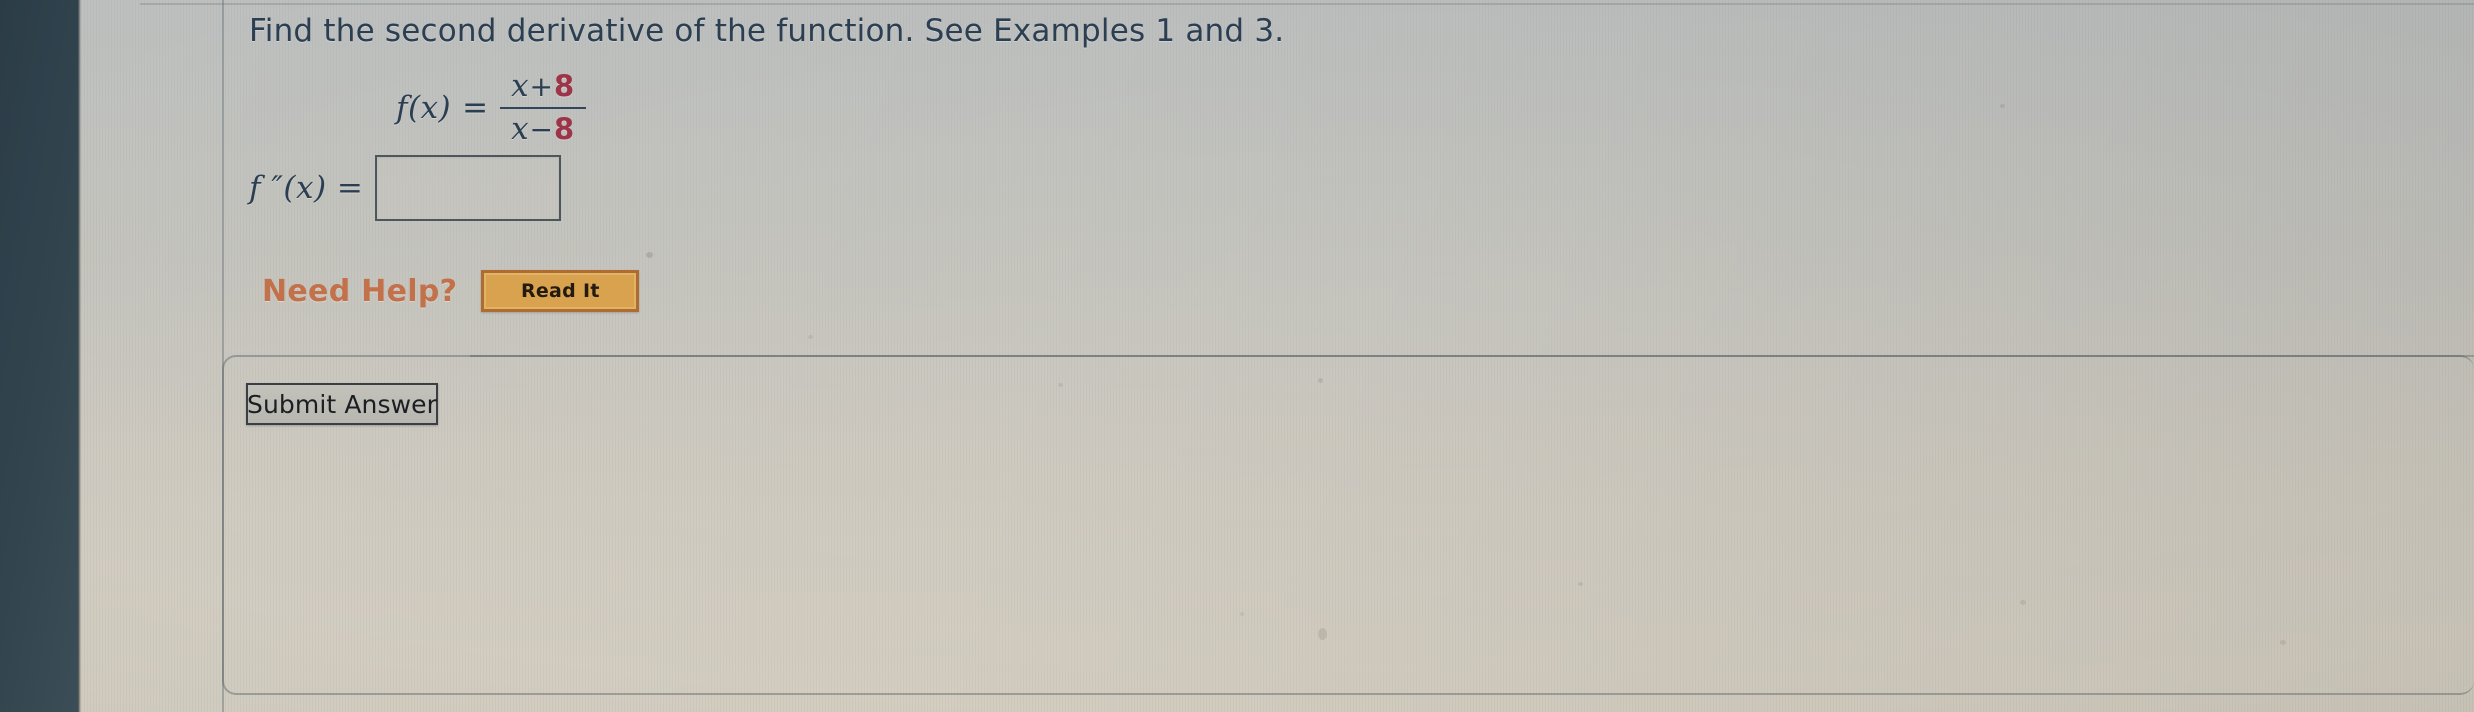  I want to click on equation-fraction: x+8 x−8, so click(543, 108).